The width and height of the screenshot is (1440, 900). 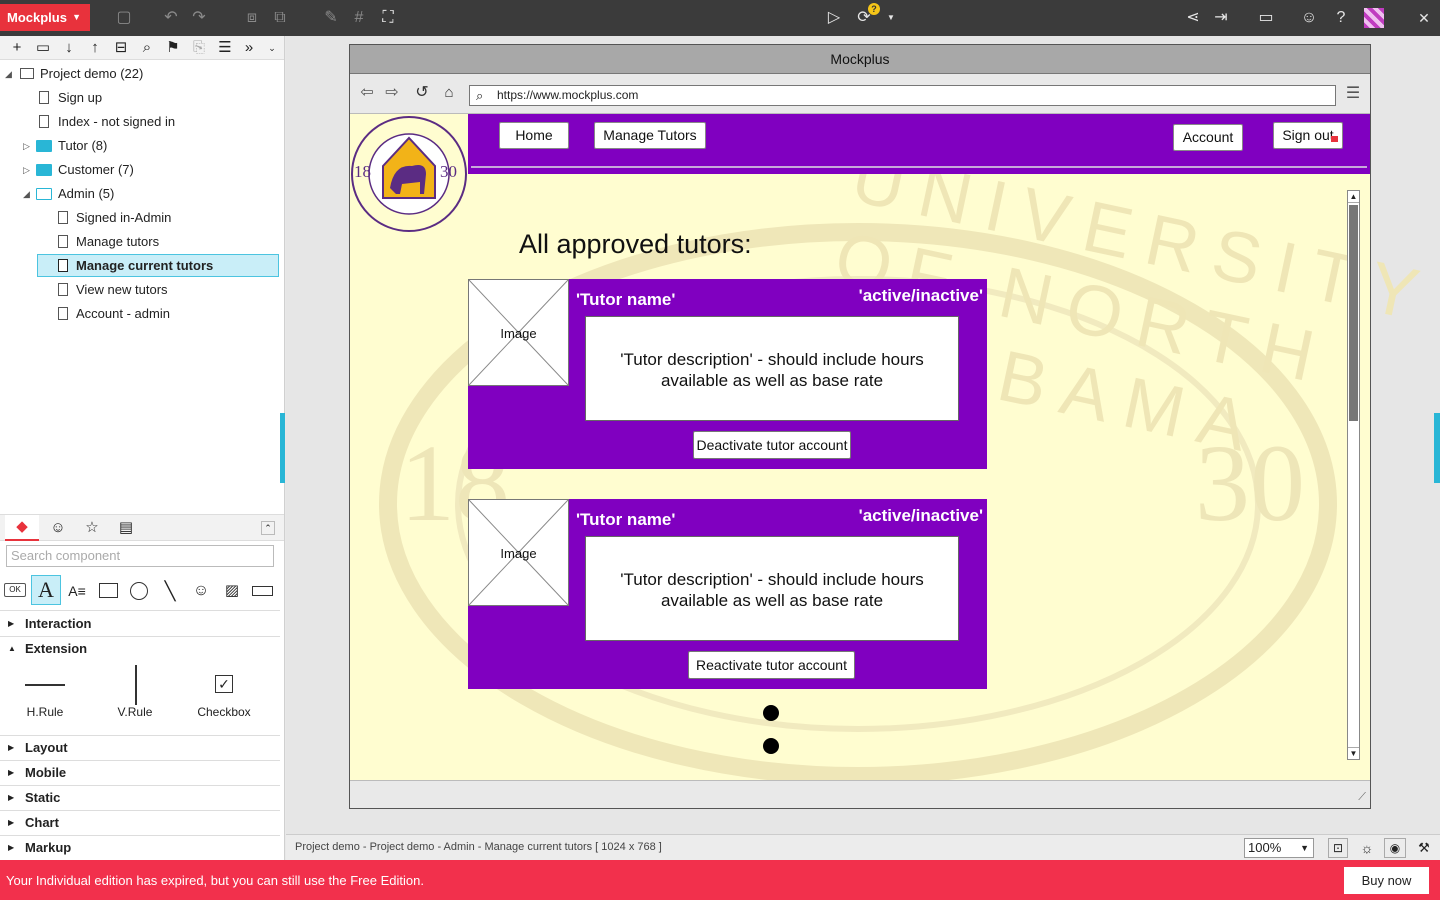 I want to click on collapse-icon: ⌃, so click(x=268, y=528).